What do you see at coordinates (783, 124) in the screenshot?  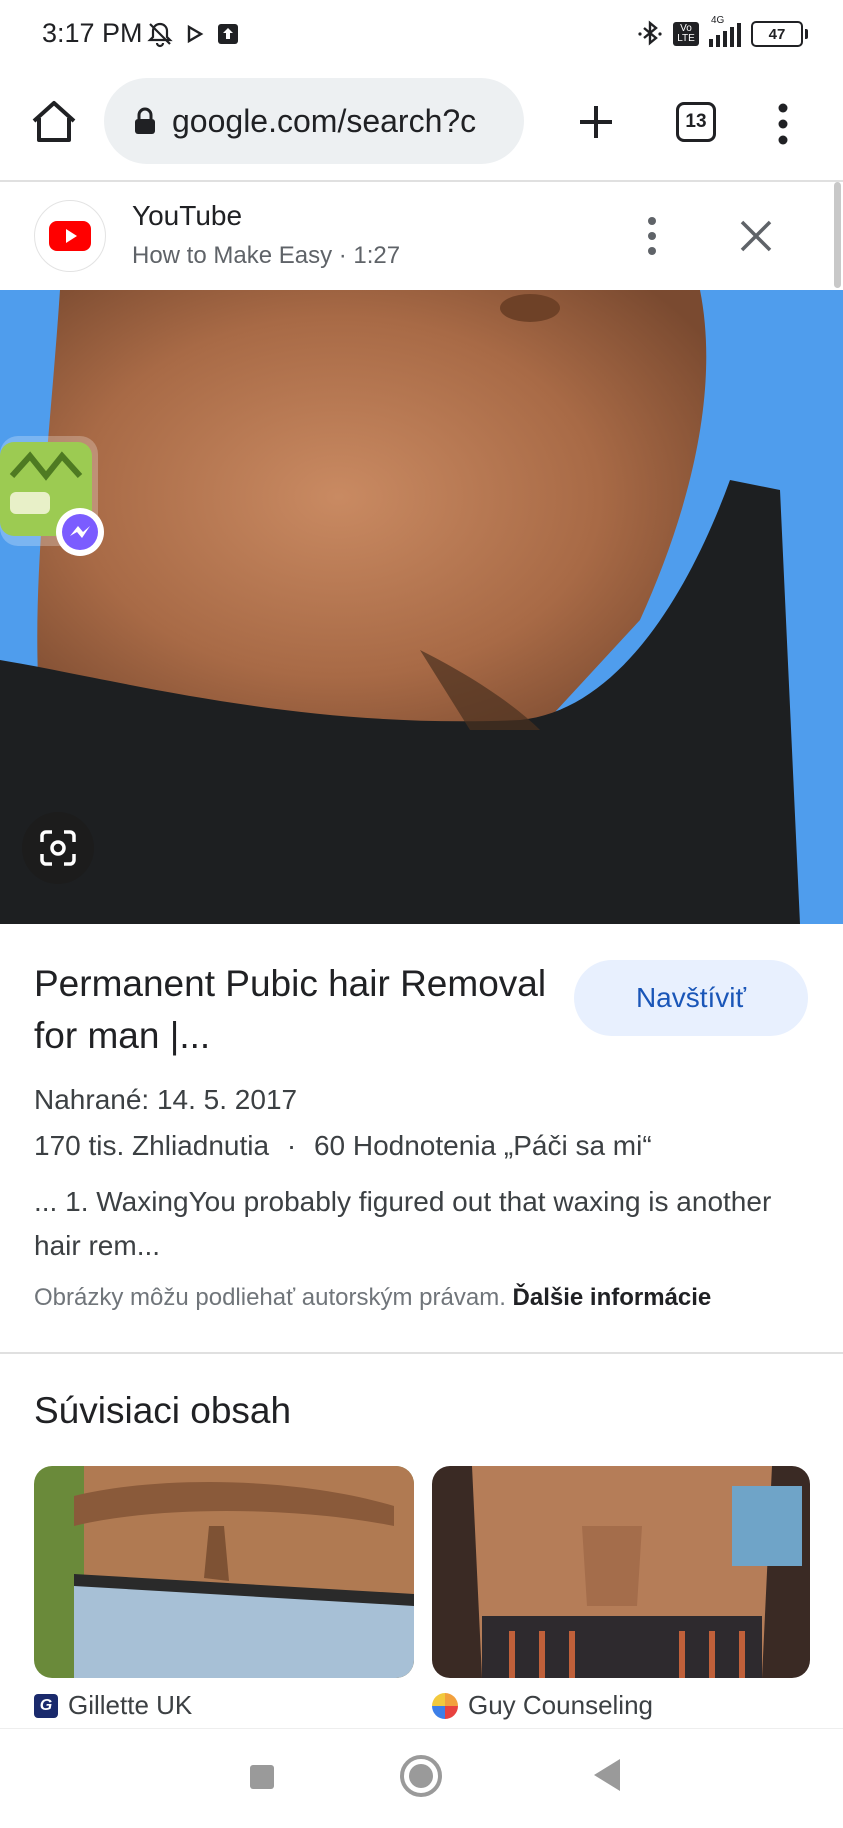 I see `more-menu-icon` at bounding box center [783, 124].